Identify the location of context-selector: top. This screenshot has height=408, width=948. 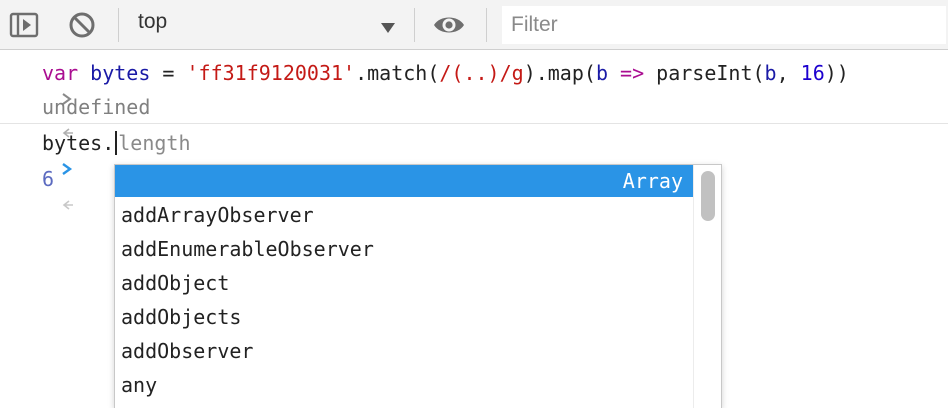
(152, 22).